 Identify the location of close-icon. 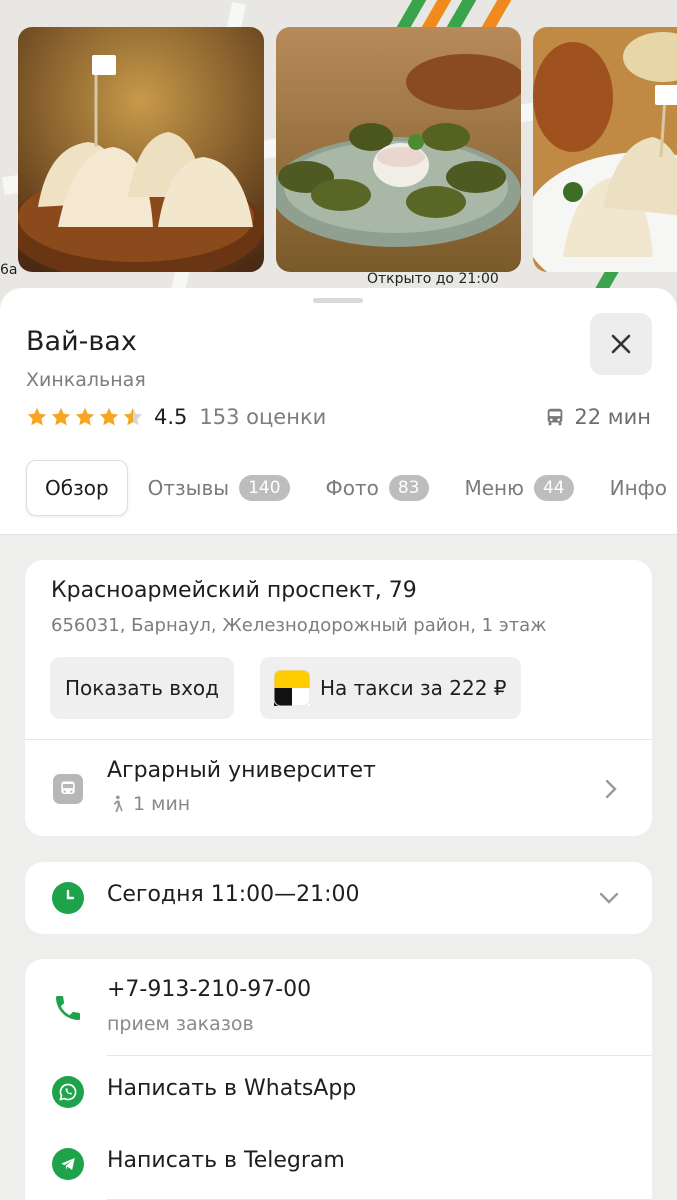
(621, 344).